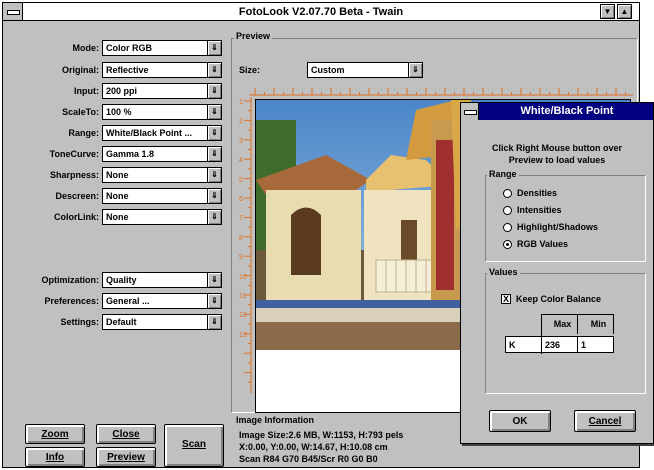  What do you see at coordinates (542, 244) in the screenshot?
I see `rgb-values-label: RGB Values` at bounding box center [542, 244].